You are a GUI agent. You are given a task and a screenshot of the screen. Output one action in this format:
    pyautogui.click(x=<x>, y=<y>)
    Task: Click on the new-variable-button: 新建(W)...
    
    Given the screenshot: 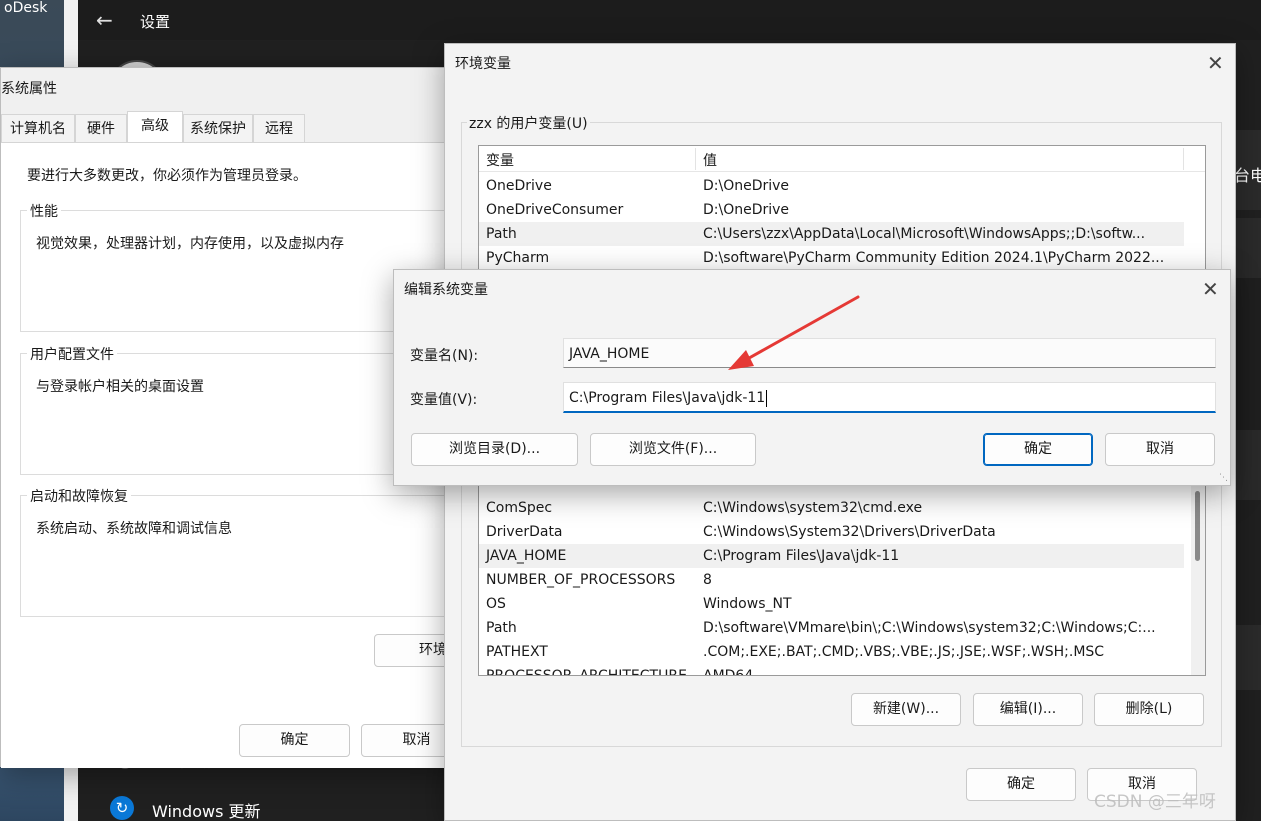 What is the action you would take?
    pyautogui.click(x=906, y=709)
    